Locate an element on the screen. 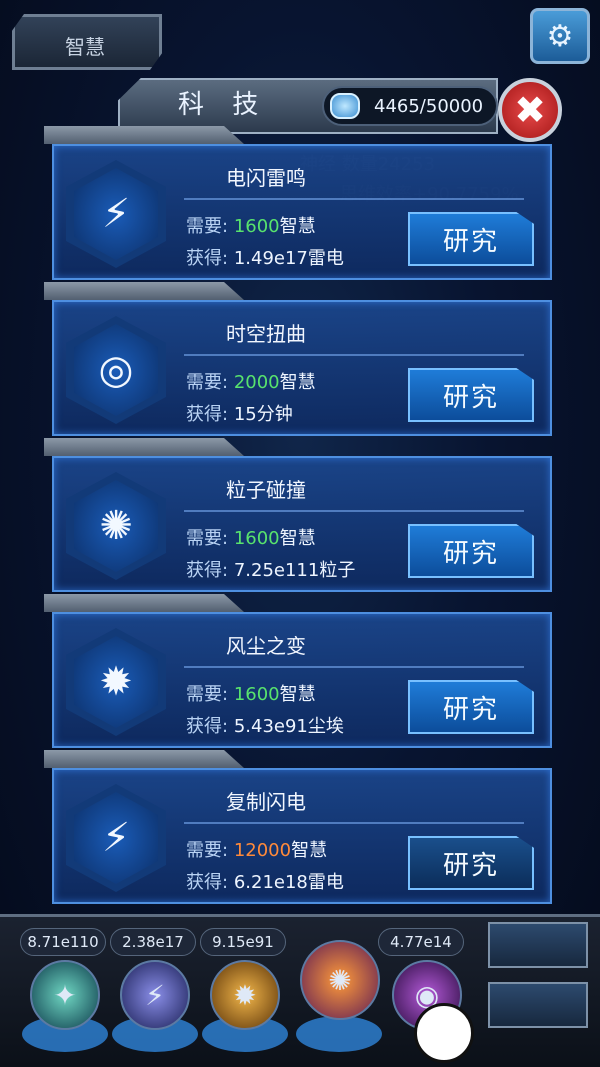 The width and height of the screenshot is (600, 1067). wisdom-tab-label: 智慧 is located at coordinates (85, 47).